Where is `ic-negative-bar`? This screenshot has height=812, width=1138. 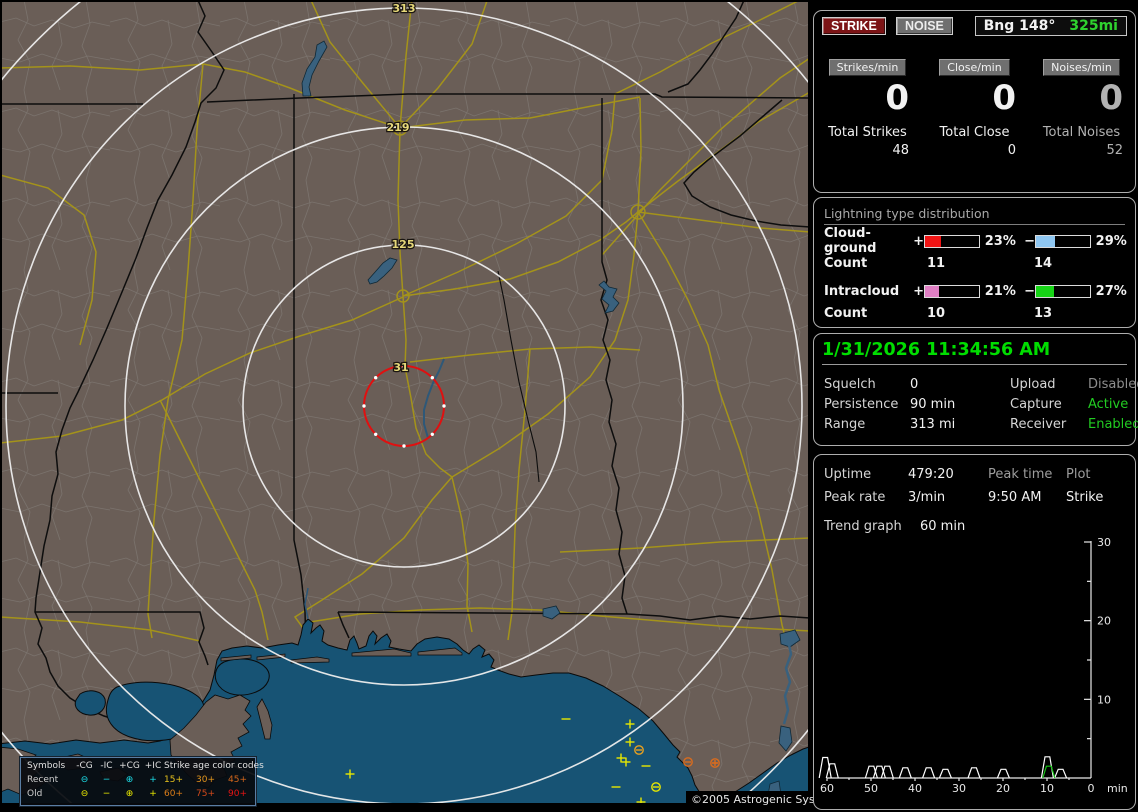 ic-negative-bar is located at coordinates (1062, 291).